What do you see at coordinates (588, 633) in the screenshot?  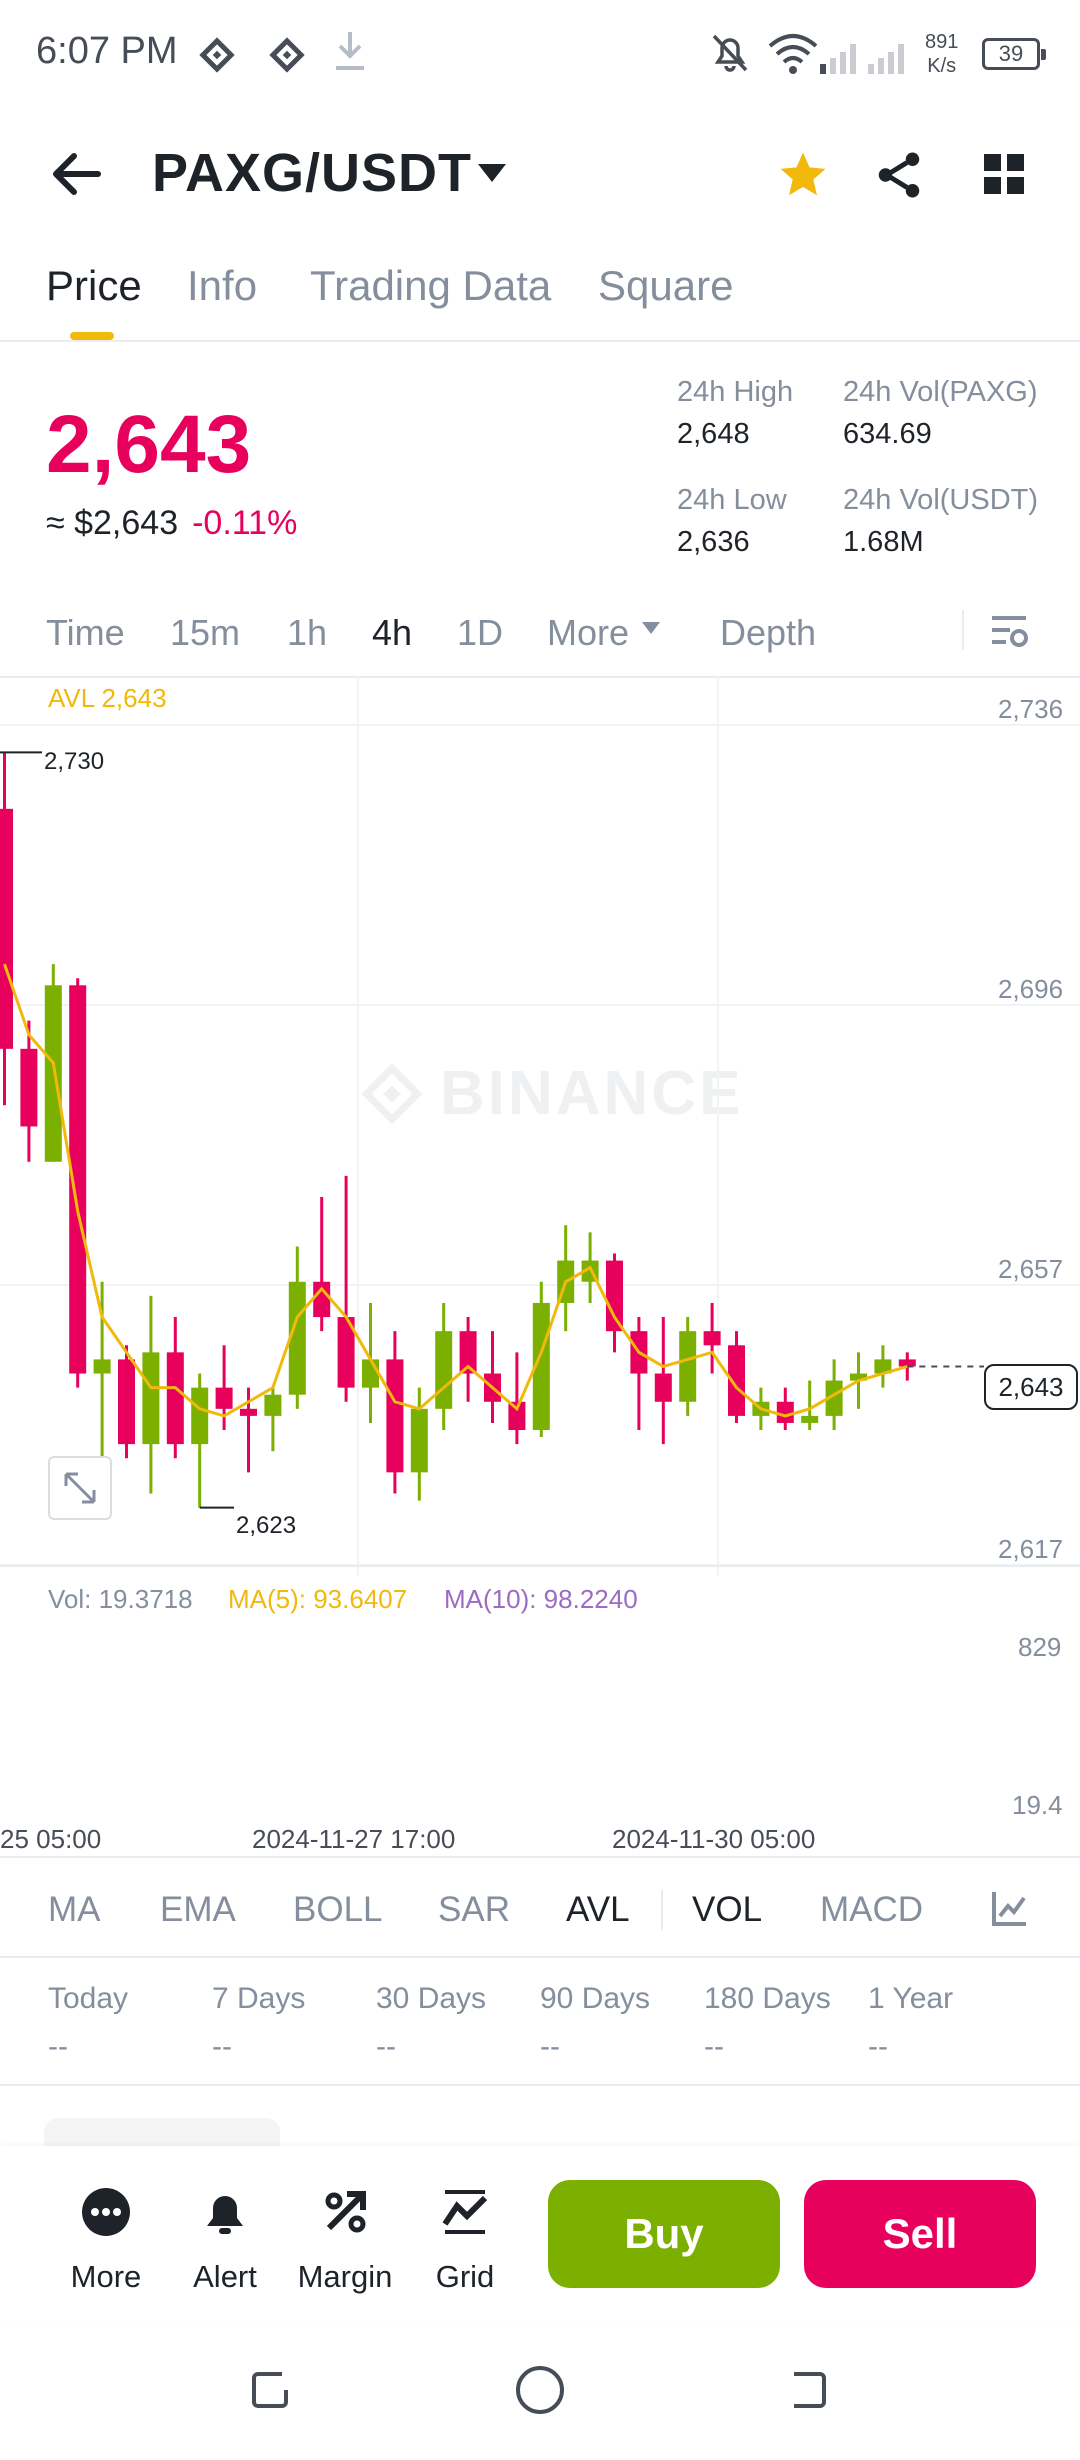 I see `interval-more: More` at bounding box center [588, 633].